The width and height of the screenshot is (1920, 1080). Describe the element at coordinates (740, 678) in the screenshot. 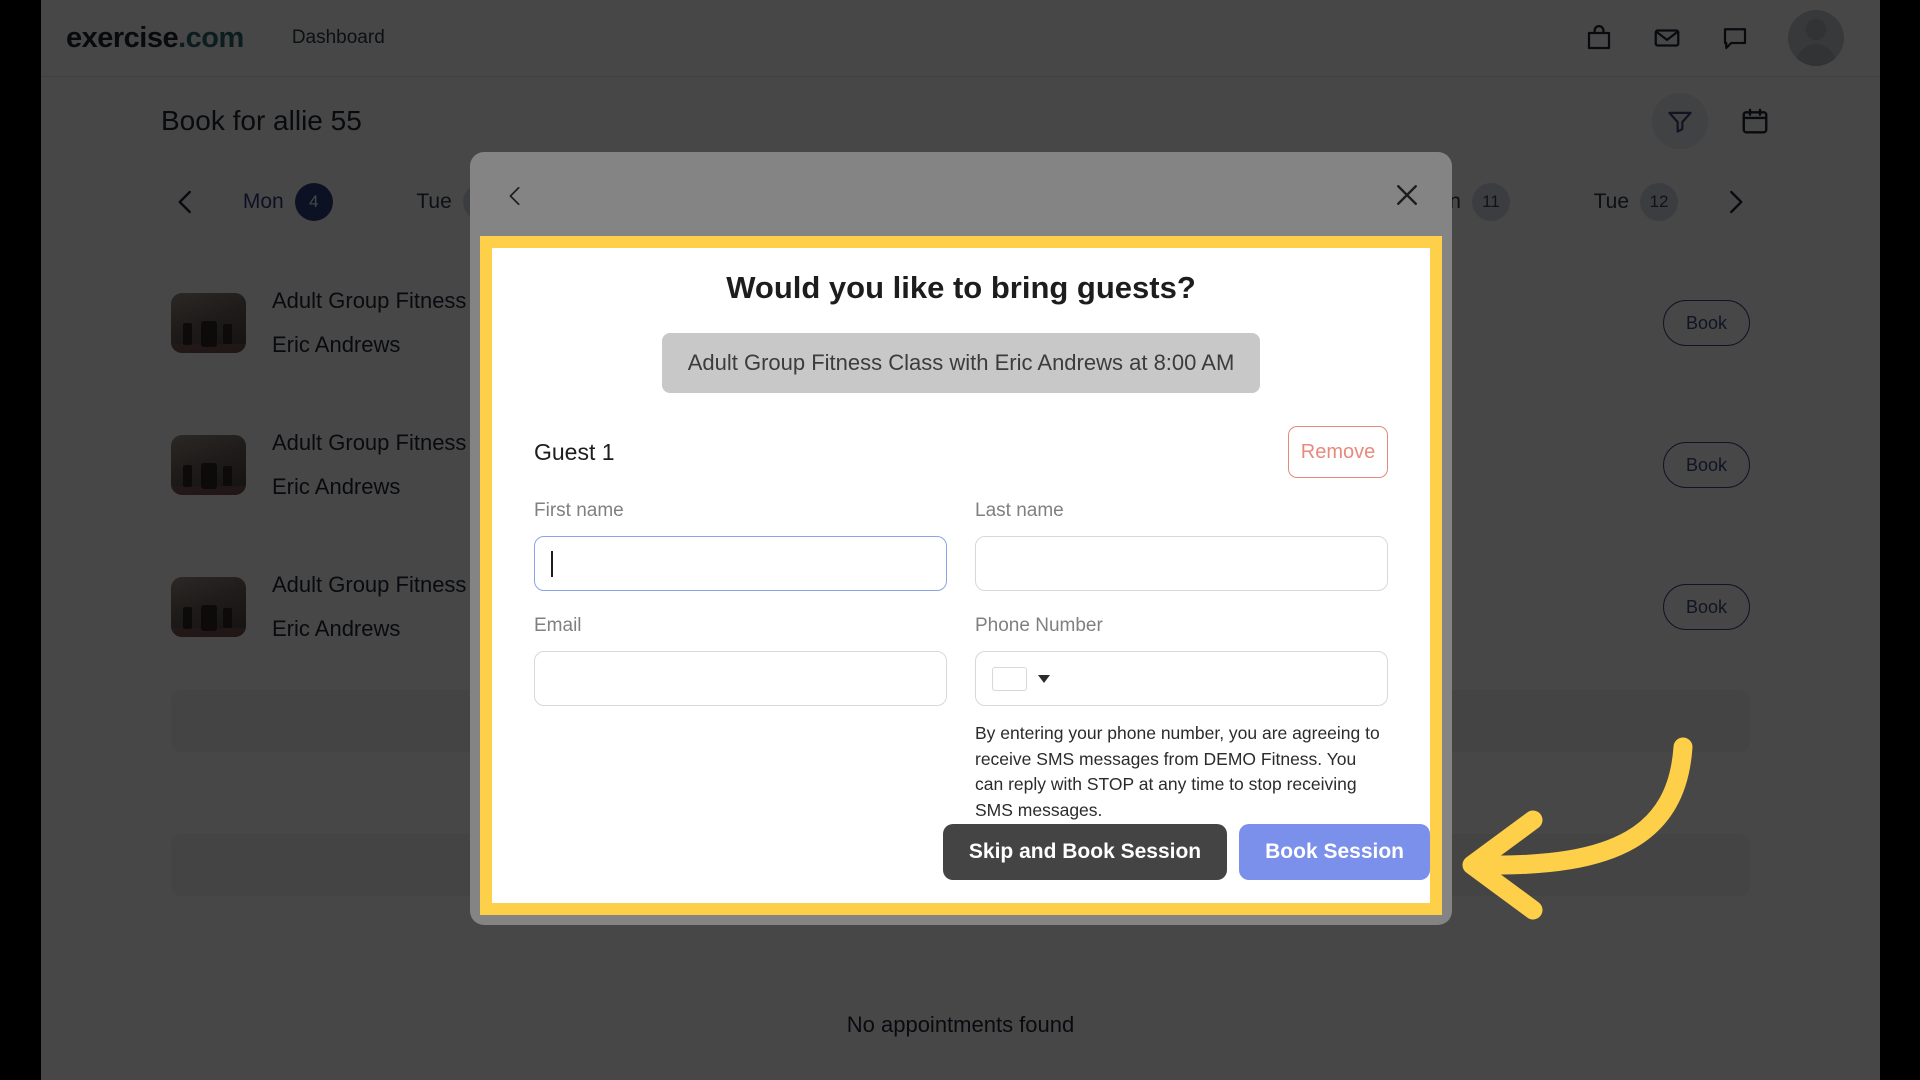

I see `email-input` at that location.